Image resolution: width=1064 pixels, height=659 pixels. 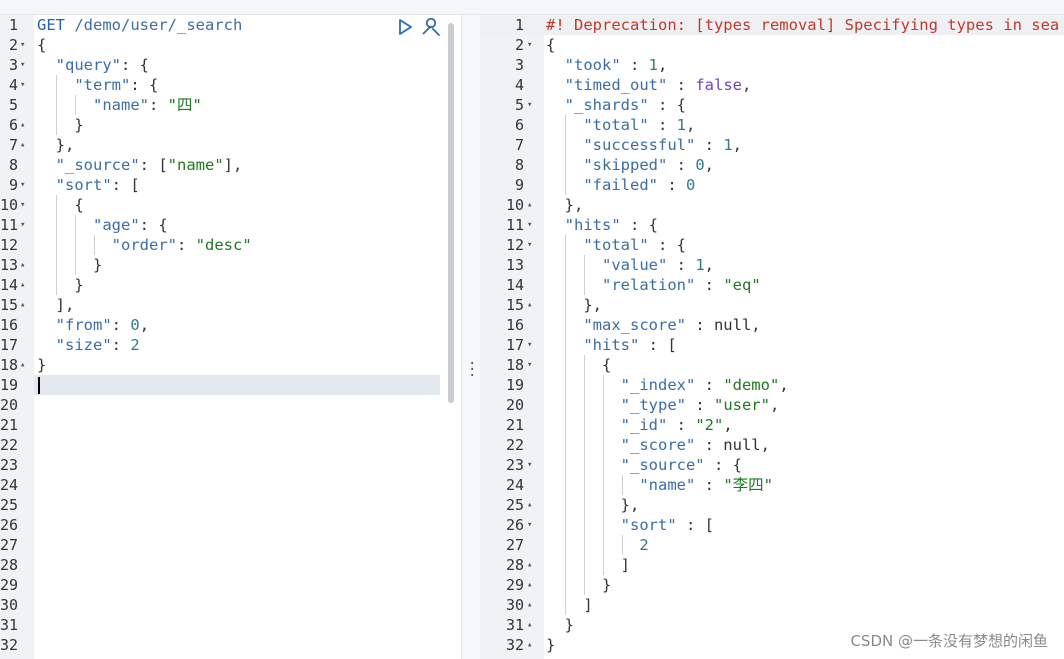 What do you see at coordinates (635, 265) in the screenshot?
I see `token: "value"` at bounding box center [635, 265].